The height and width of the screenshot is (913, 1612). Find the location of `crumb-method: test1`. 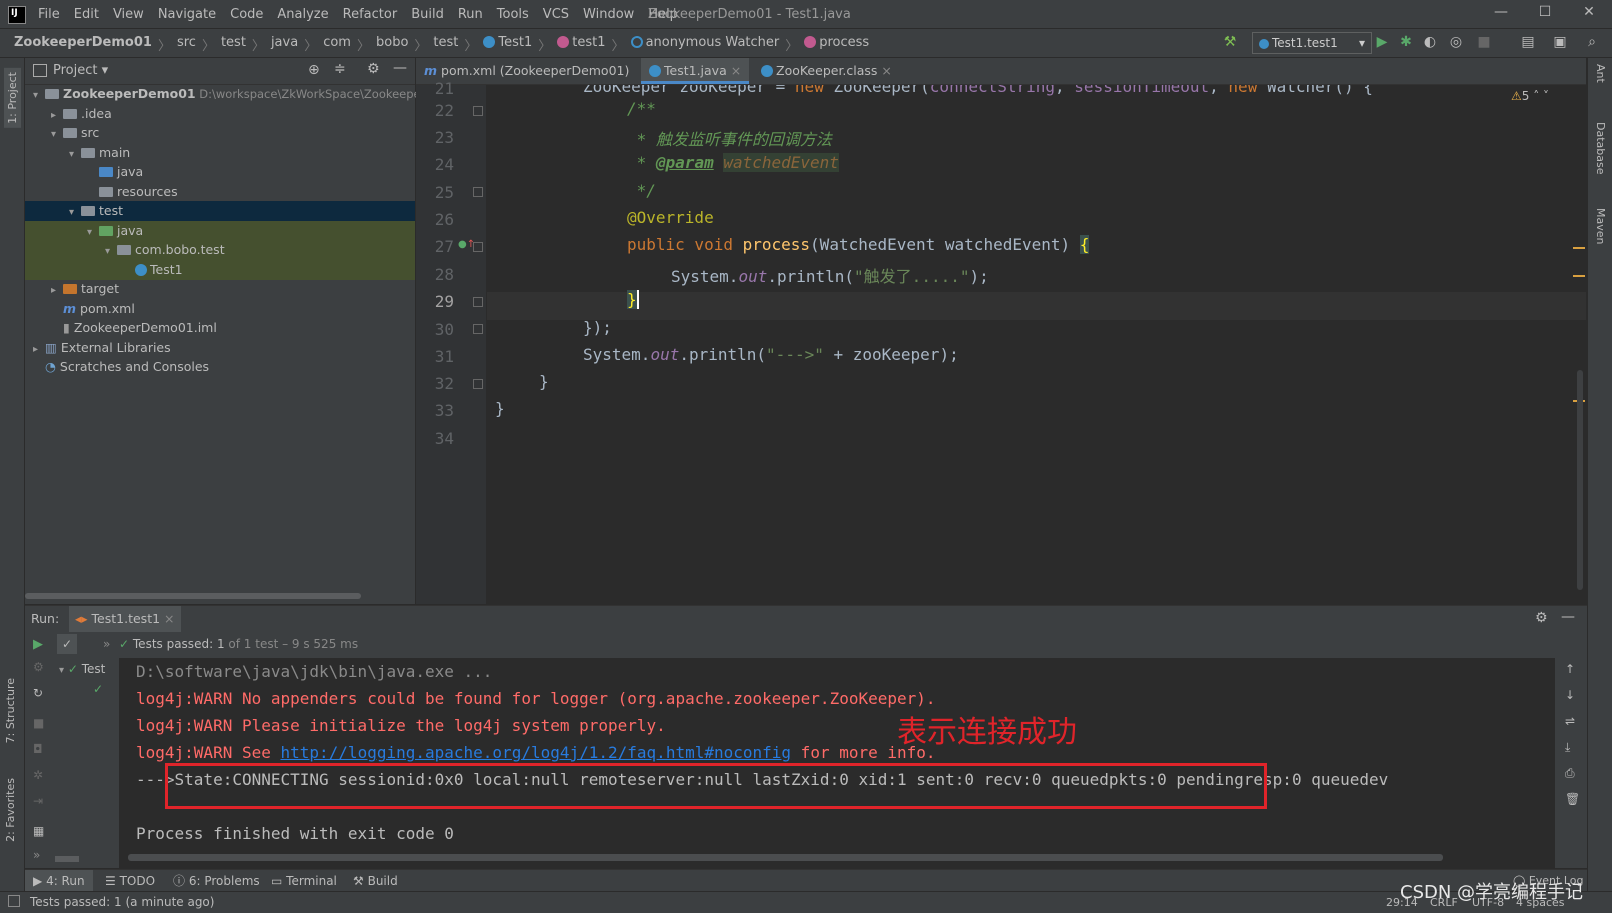

crumb-method: test1 is located at coordinates (581, 44).